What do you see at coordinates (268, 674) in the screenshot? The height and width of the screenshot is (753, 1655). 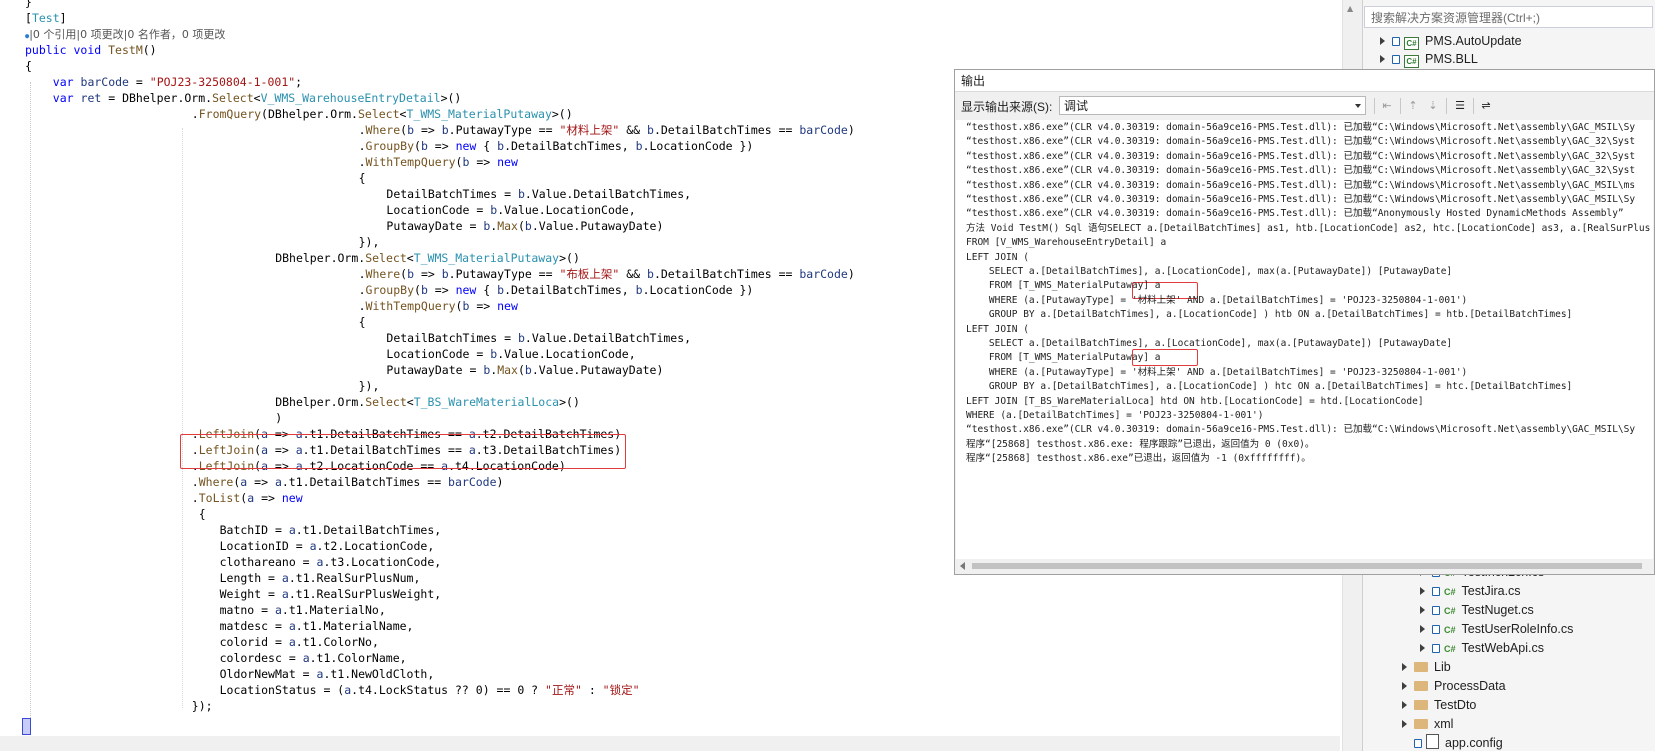 I see `code-token: OldorNewMat =` at bounding box center [268, 674].